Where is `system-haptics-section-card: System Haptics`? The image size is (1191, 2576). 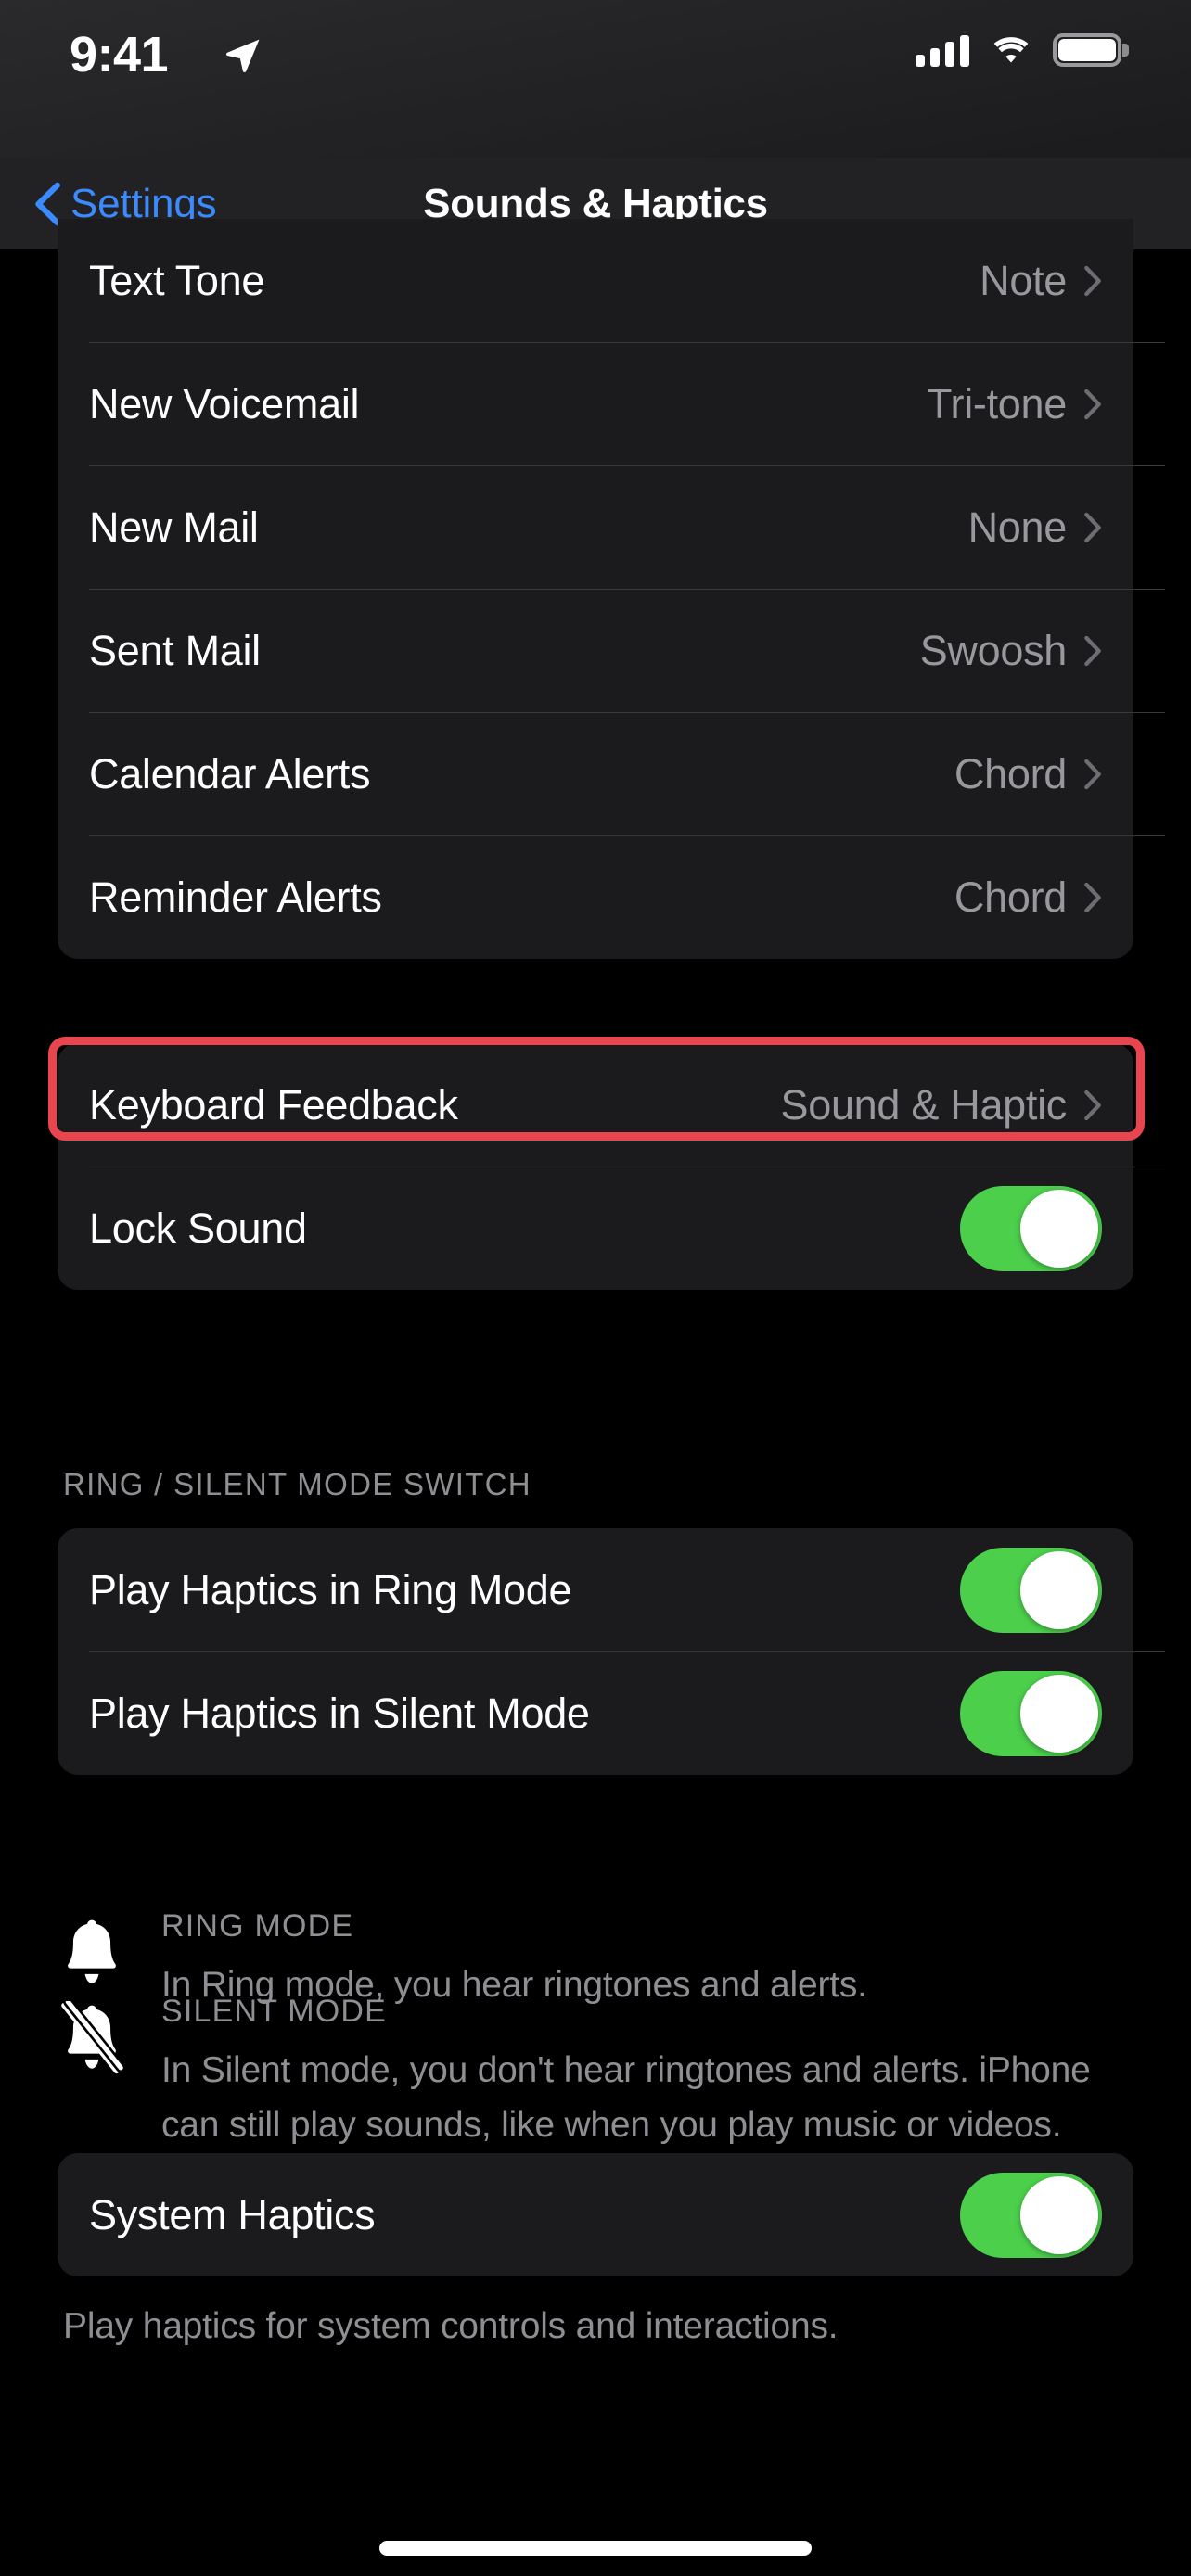 system-haptics-section-card: System Haptics is located at coordinates (595, 2214).